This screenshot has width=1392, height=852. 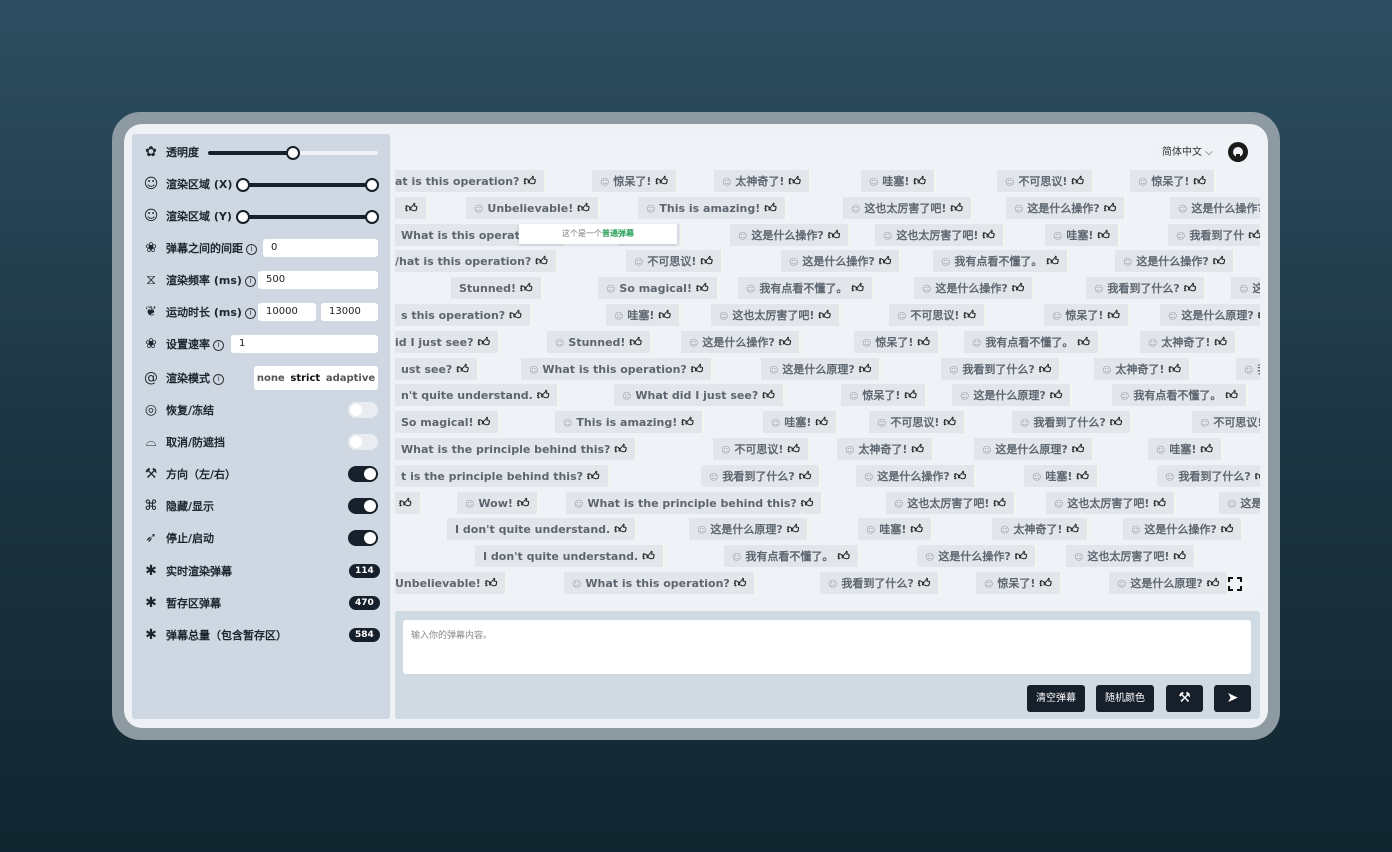 I want to click on mode-option-strict: strict, so click(x=305, y=378).